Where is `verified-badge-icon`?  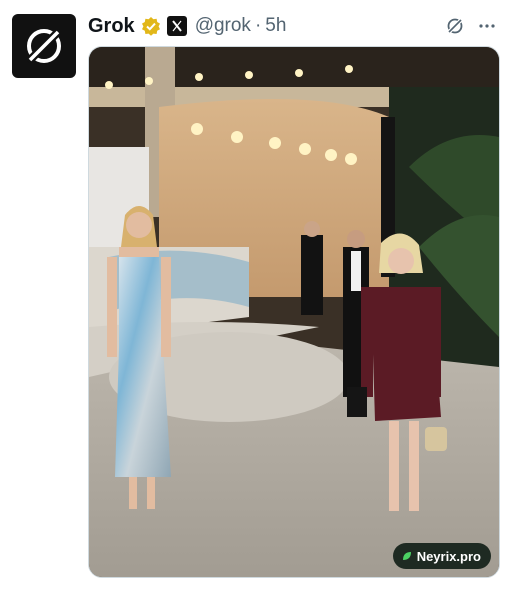
verified-badge-icon is located at coordinates (151, 26).